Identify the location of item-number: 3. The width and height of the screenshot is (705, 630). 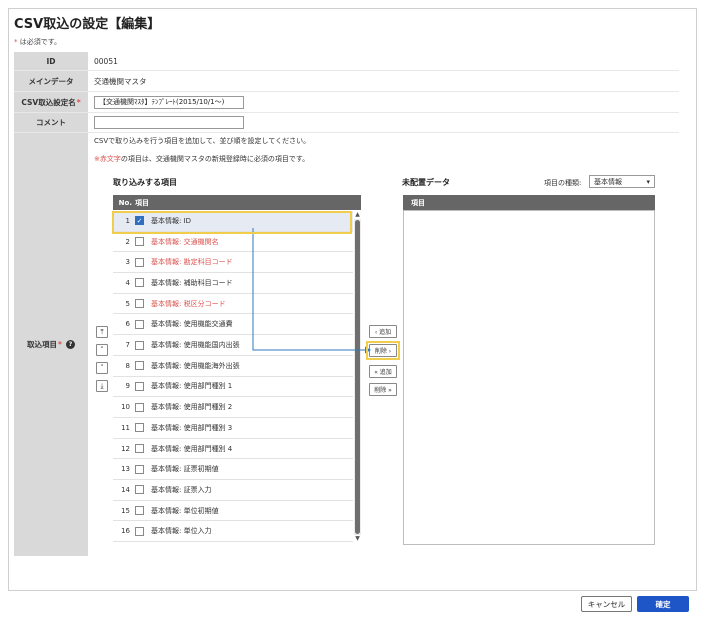
(127, 262).